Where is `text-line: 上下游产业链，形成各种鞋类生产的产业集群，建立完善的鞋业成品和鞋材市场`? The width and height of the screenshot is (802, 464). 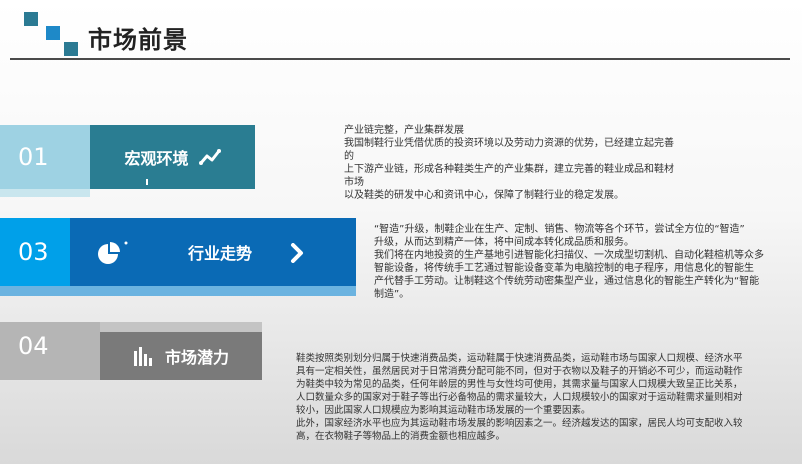 text-line: 上下游产业链，形成各种鞋类生产的产业集群，建立完善的鞋业成品和鞋材市场 is located at coordinates (509, 176).